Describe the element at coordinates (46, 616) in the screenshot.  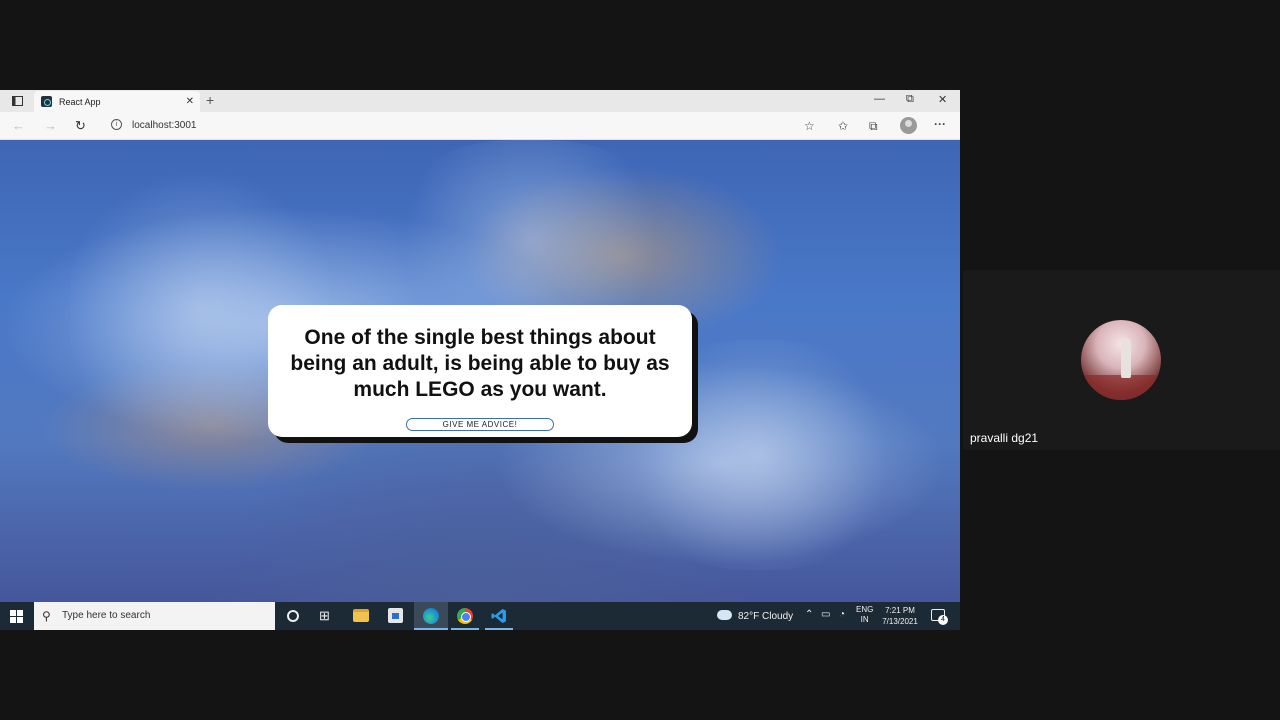
I see `search-icon: ⚲` at that location.